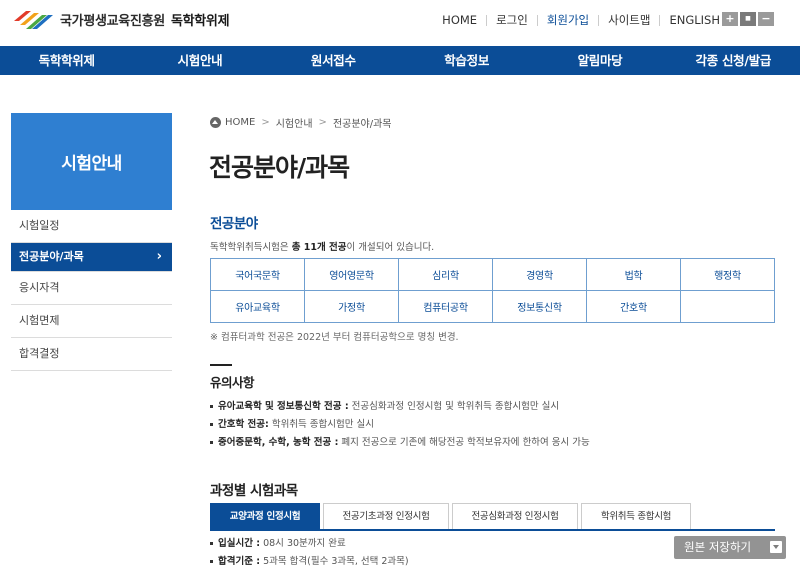 The width and height of the screenshot is (800, 575). What do you see at coordinates (351, 274) in the screenshot?
I see `major-cell: 영어영문학` at bounding box center [351, 274].